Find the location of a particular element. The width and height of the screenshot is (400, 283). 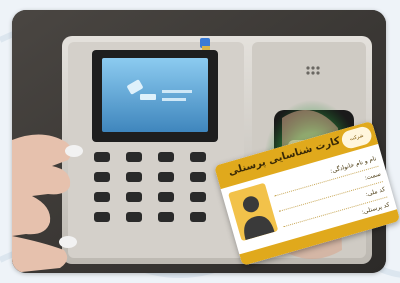

card-logo: شرکت is located at coordinates (356, 137).